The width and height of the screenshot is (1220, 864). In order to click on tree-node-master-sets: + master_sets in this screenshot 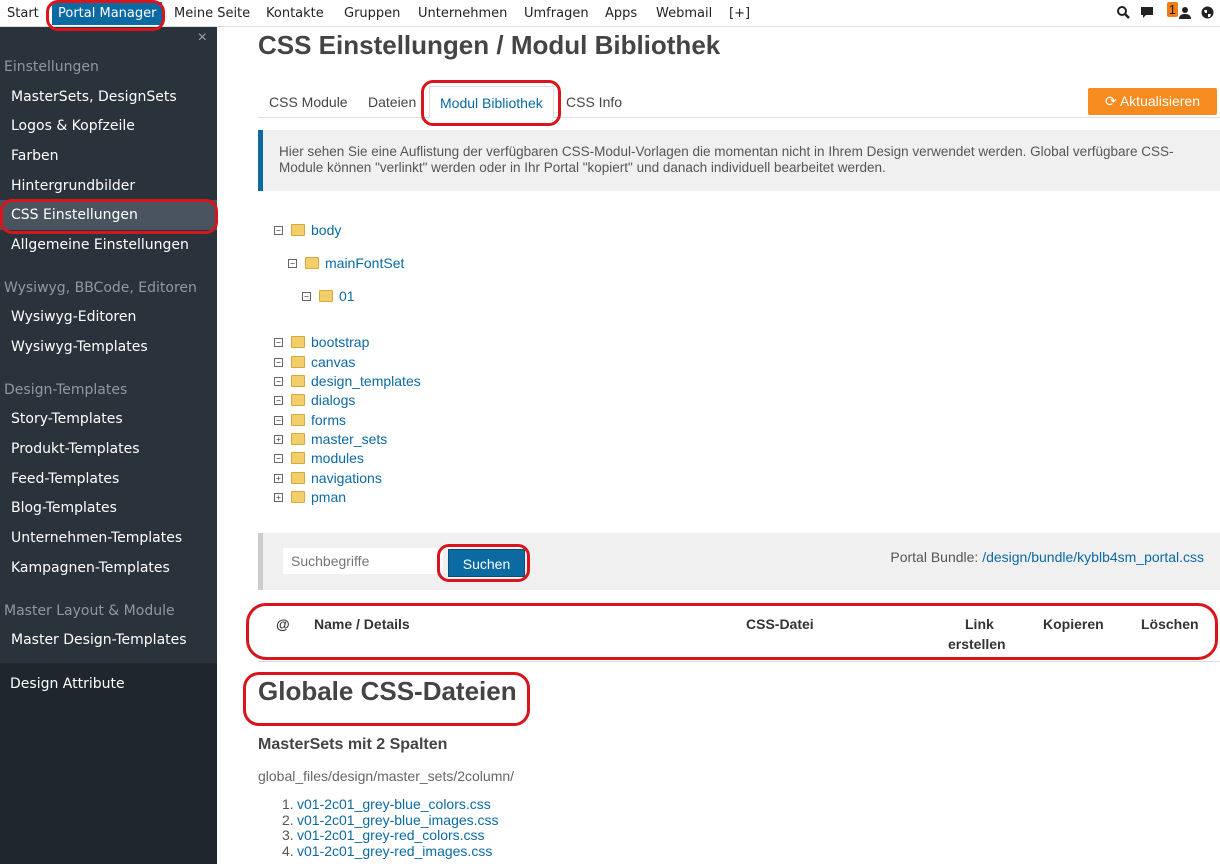, I will do `click(330, 439)`.